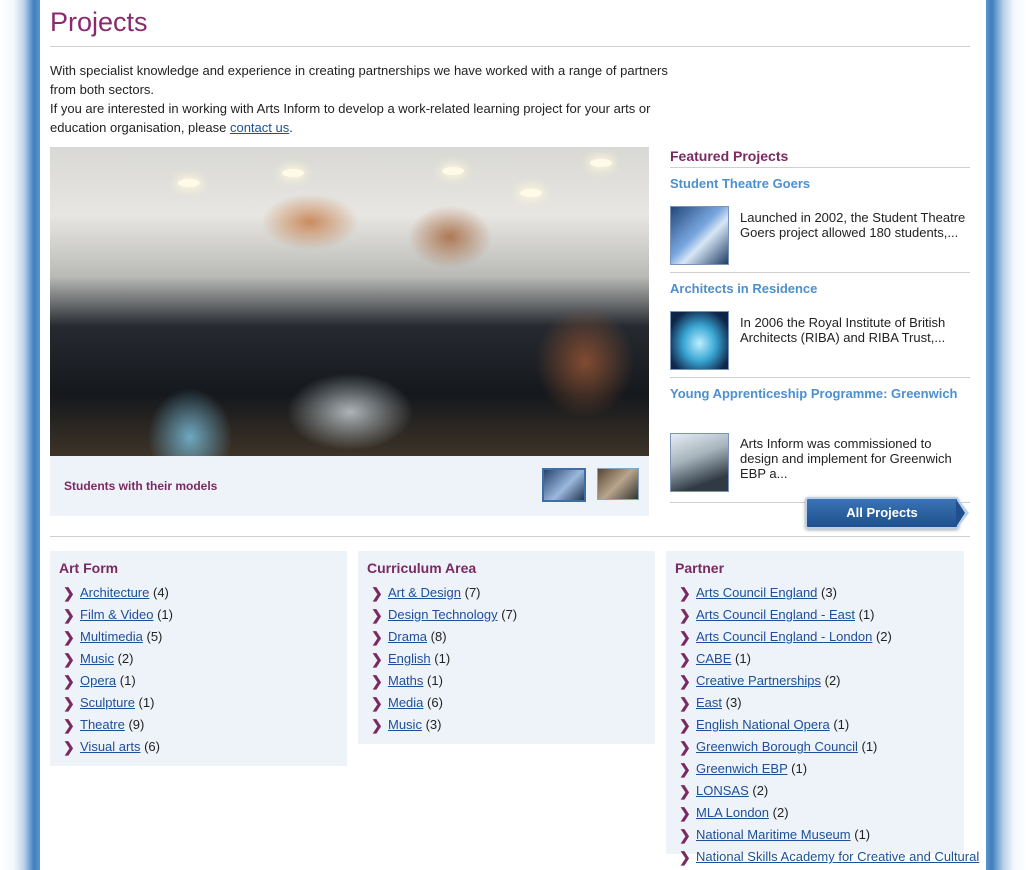 This screenshot has width=1028, height=870. I want to click on facet-link: CABE, so click(713, 658).